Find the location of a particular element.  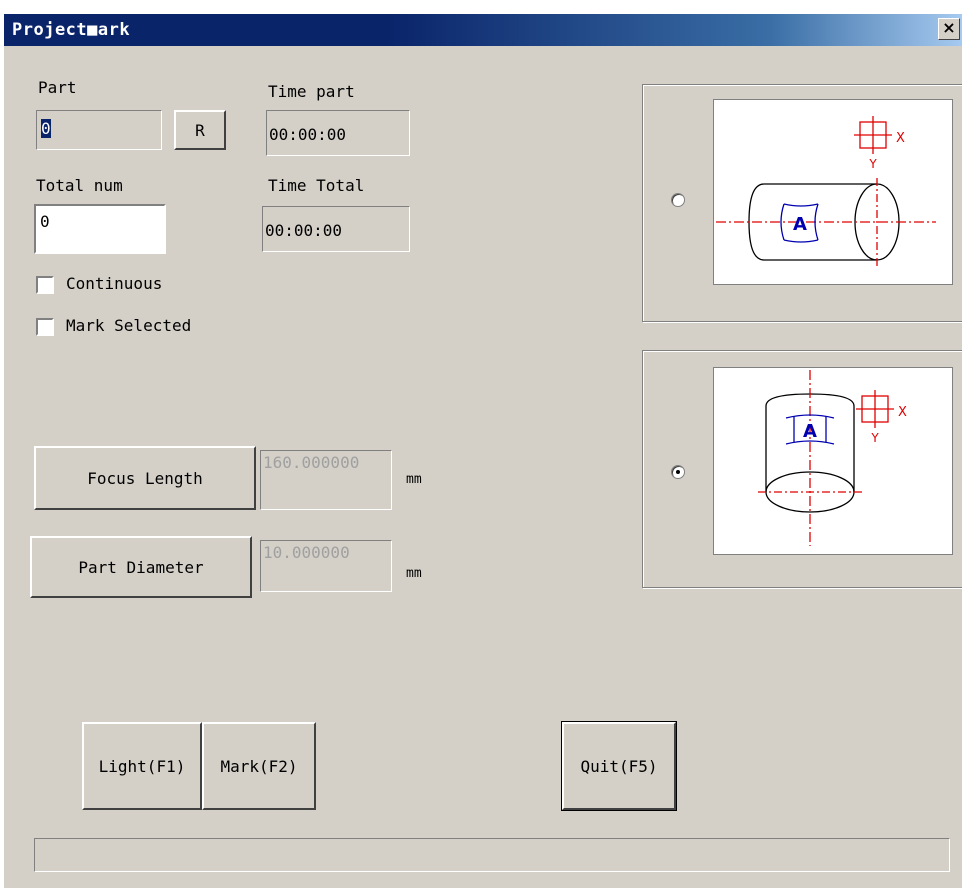

part-diameter-button: Part Diameter is located at coordinates (141, 567).